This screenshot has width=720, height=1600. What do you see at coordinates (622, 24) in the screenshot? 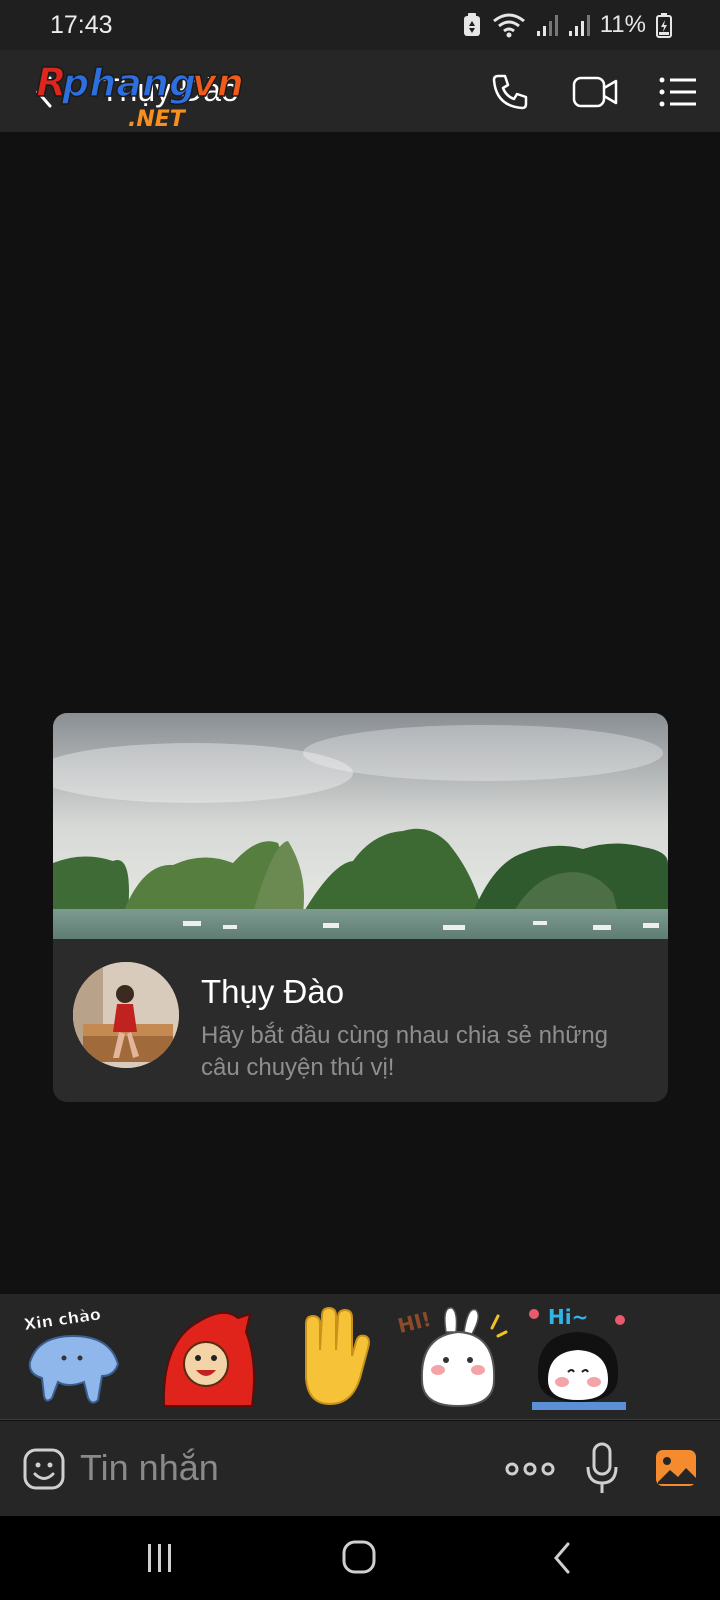
I see `battery-percent: 11%` at bounding box center [622, 24].